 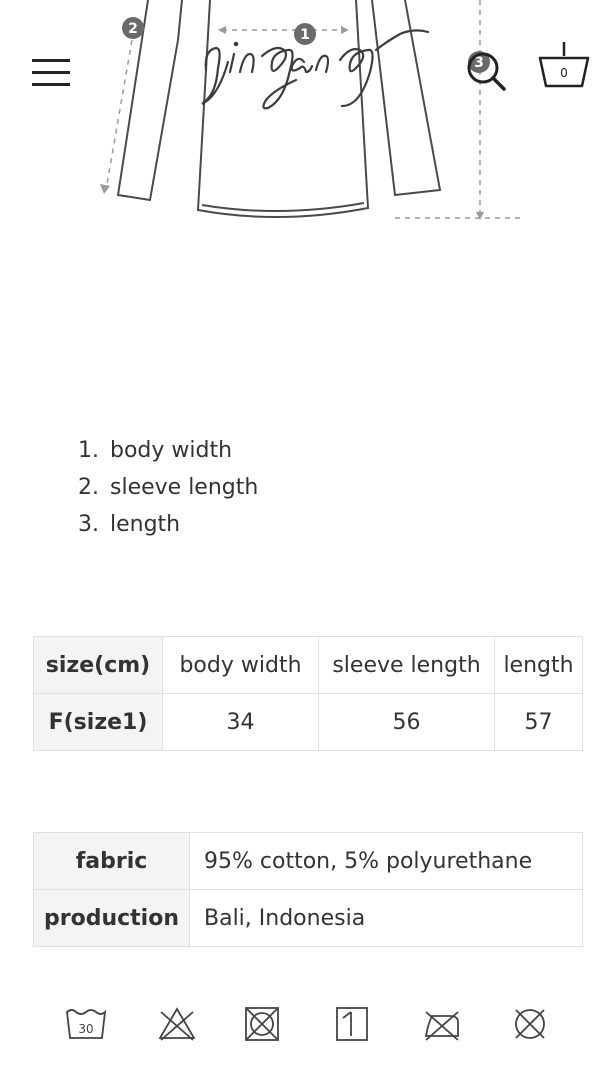 I want to click on measurement-legend: 1. body width 2. sleeve length 3. length, so click(x=168, y=487).